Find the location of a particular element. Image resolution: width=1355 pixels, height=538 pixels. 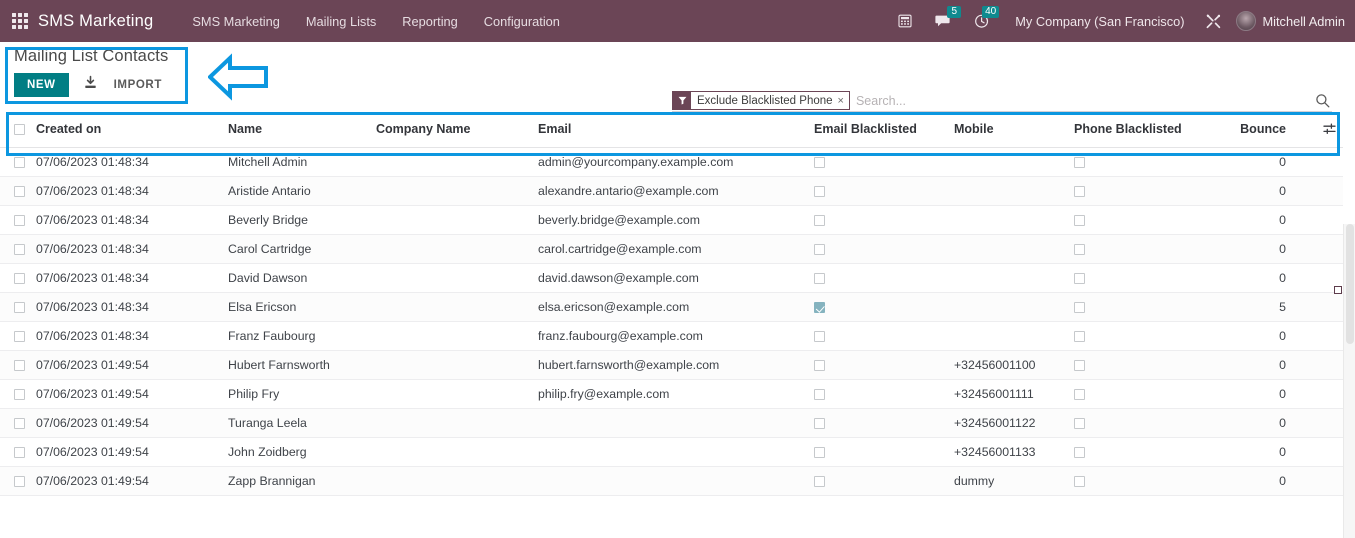

search-input is located at coordinates (1078, 100).